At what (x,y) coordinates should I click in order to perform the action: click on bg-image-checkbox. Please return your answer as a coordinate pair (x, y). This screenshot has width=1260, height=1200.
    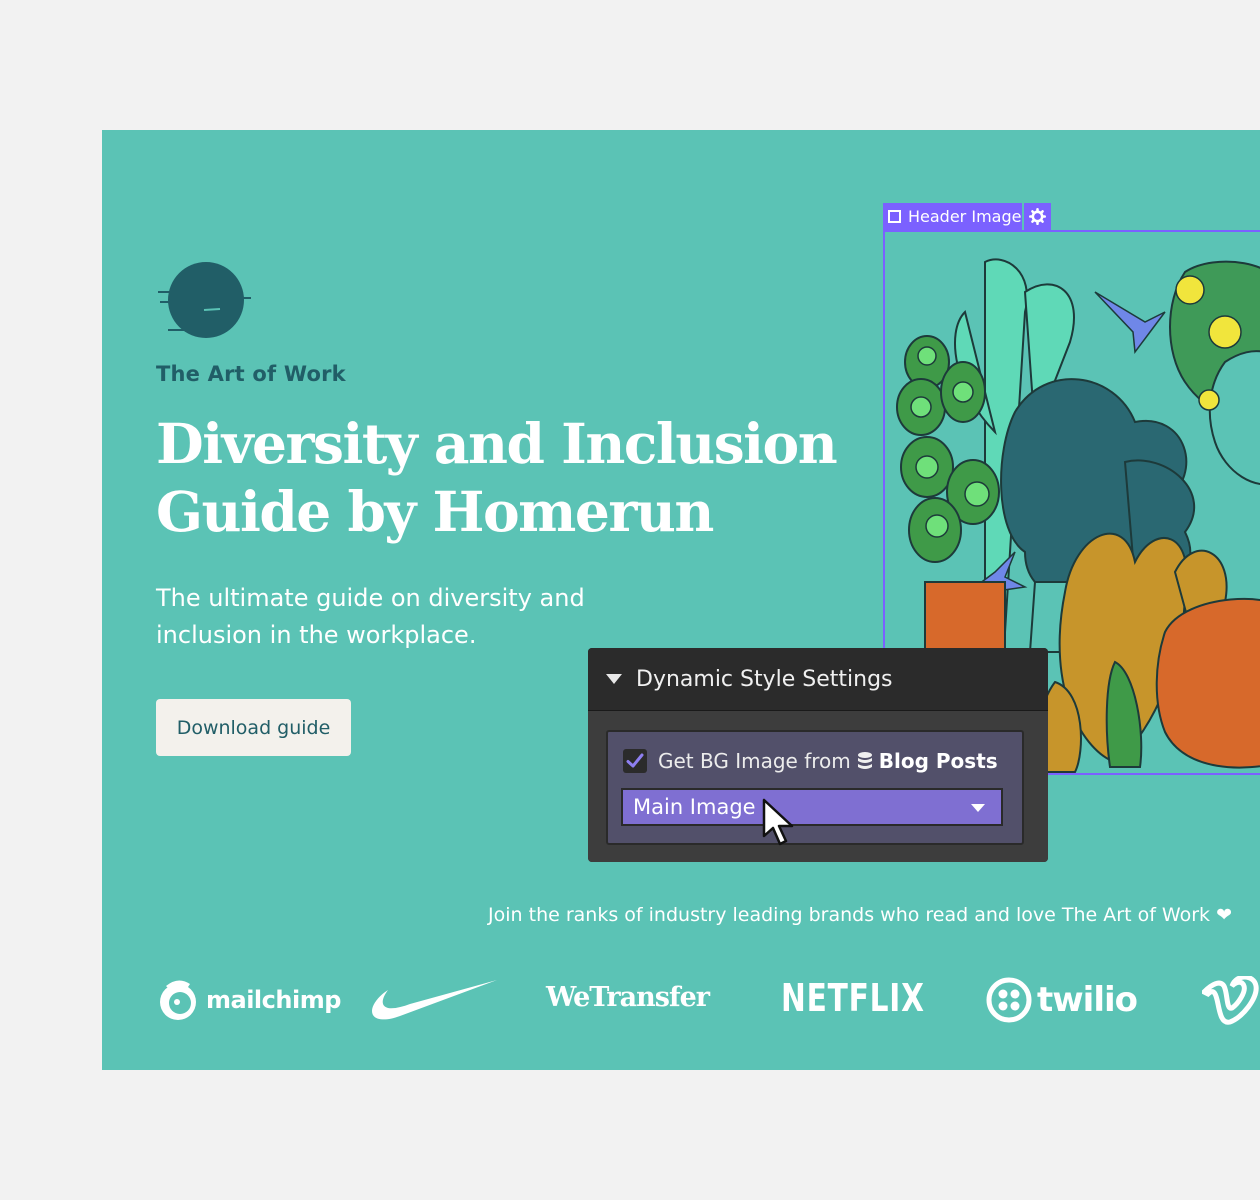
    Looking at the image, I should click on (635, 761).